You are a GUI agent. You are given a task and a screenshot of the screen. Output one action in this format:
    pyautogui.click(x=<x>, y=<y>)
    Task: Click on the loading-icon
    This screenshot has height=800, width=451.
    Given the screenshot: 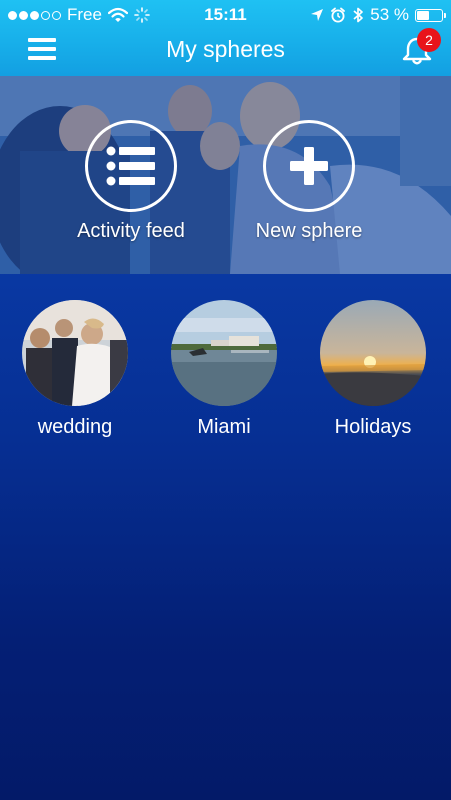 What is the action you would take?
    pyautogui.click(x=142, y=15)
    